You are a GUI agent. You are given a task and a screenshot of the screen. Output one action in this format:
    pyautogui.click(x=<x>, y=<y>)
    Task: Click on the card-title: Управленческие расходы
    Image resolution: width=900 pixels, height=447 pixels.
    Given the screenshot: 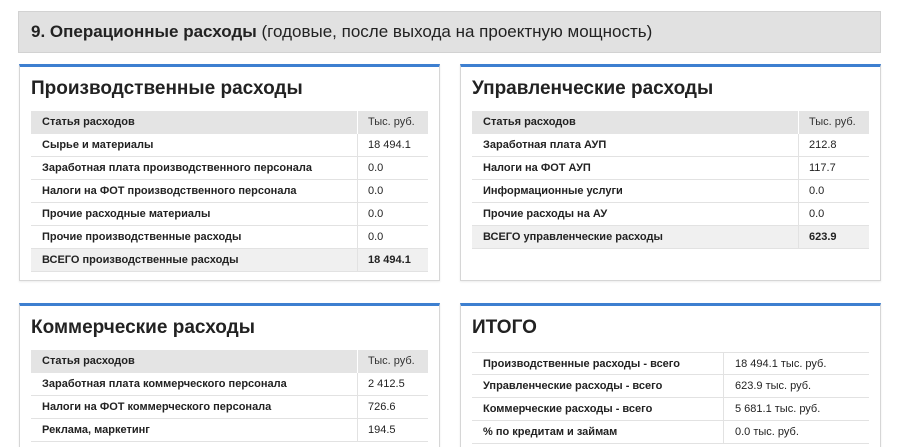 What is the action you would take?
    pyautogui.click(x=593, y=88)
    